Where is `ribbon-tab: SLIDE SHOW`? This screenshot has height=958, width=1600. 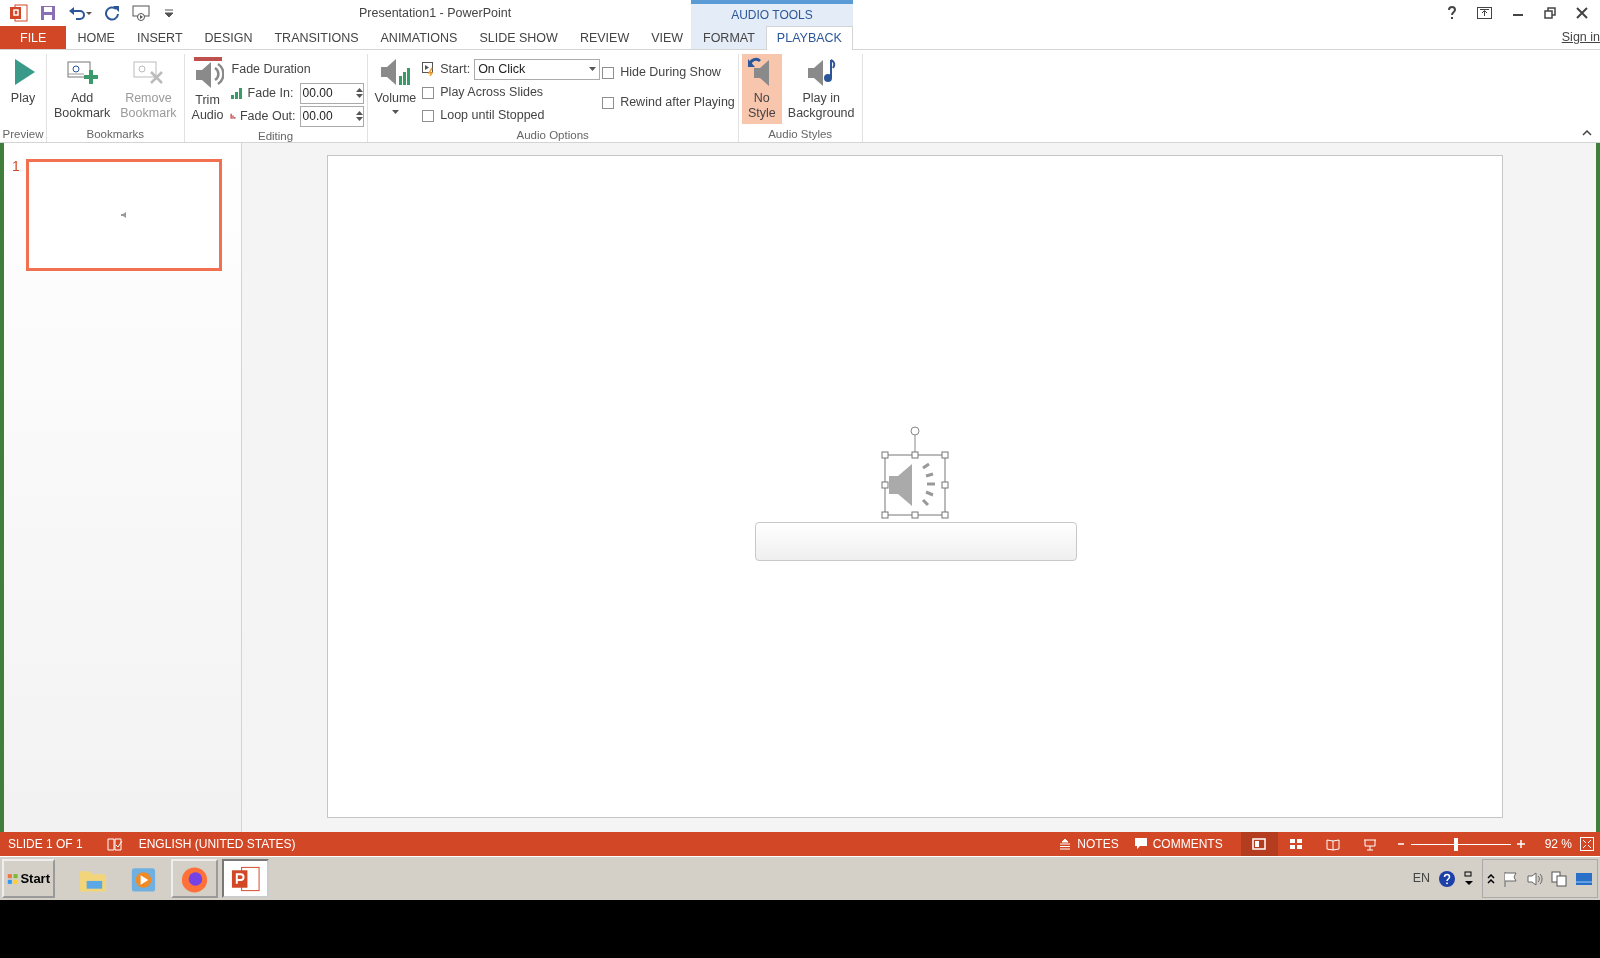 ribbon-tab: SLIDE SHOW is located at coordinates (518, 37).